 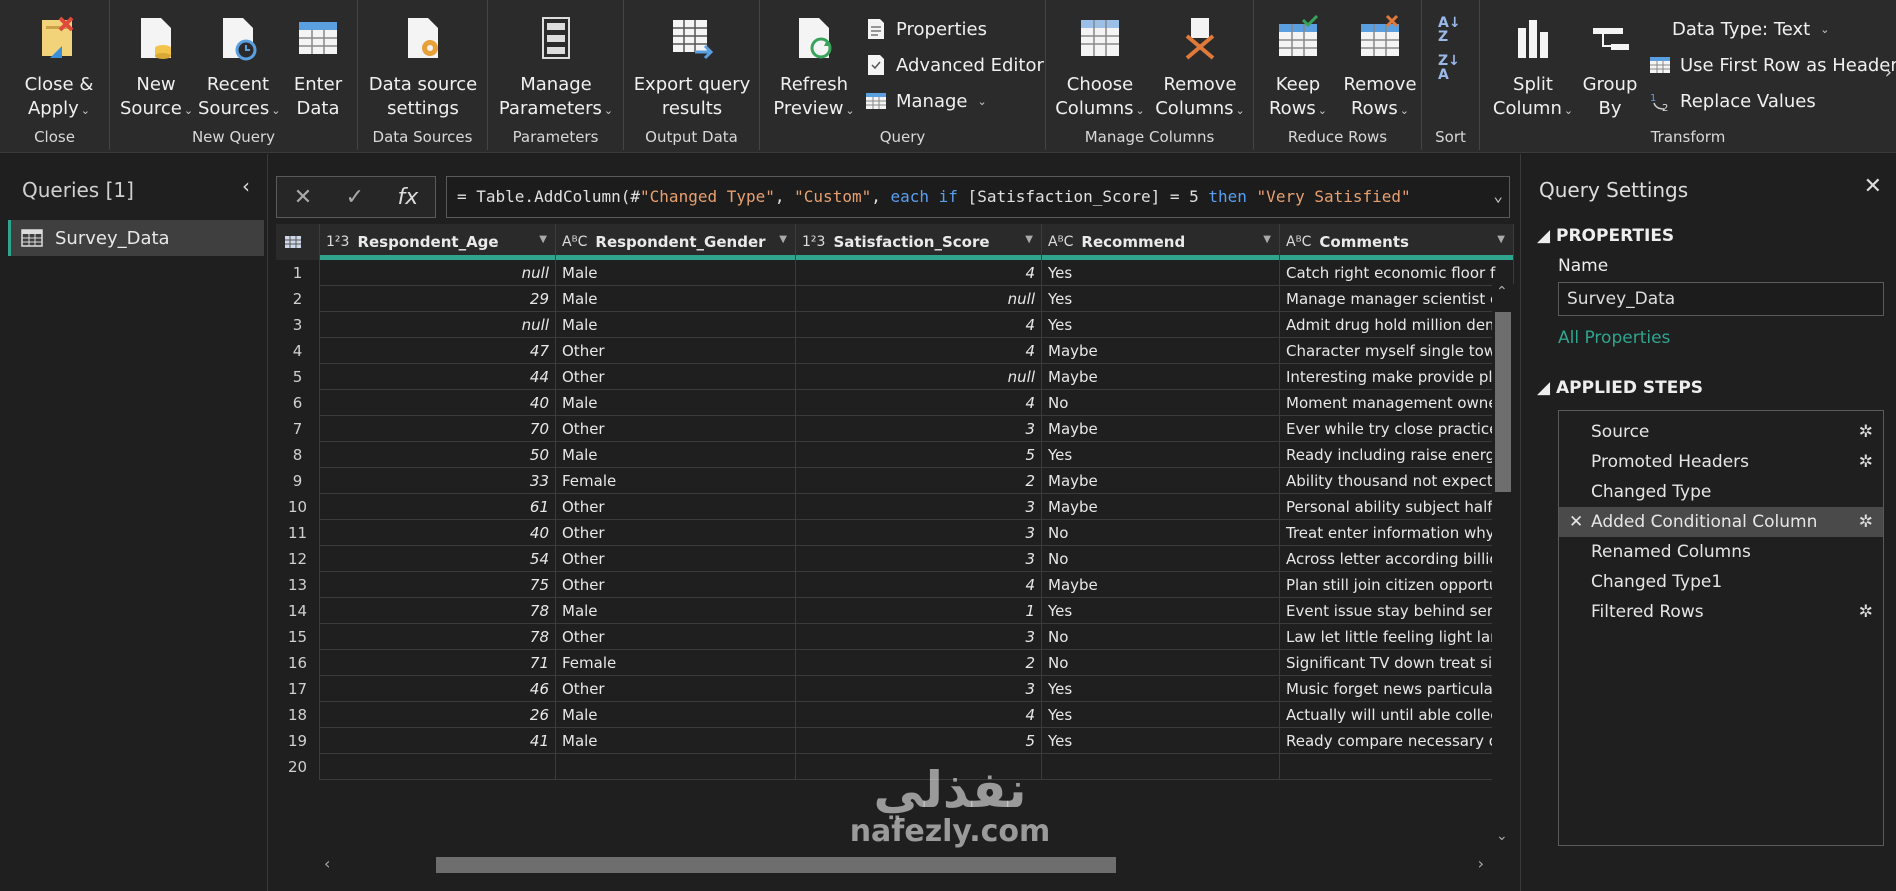 I want to click on applied-step: Renamed Columns, so click(x=1721, y=552).